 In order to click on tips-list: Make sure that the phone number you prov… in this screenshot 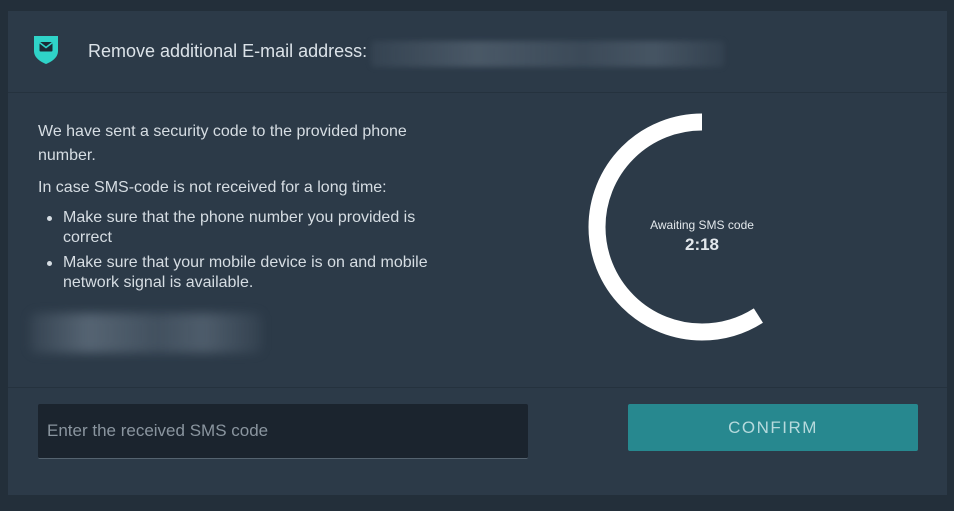, I will do `click(248, 250)`.